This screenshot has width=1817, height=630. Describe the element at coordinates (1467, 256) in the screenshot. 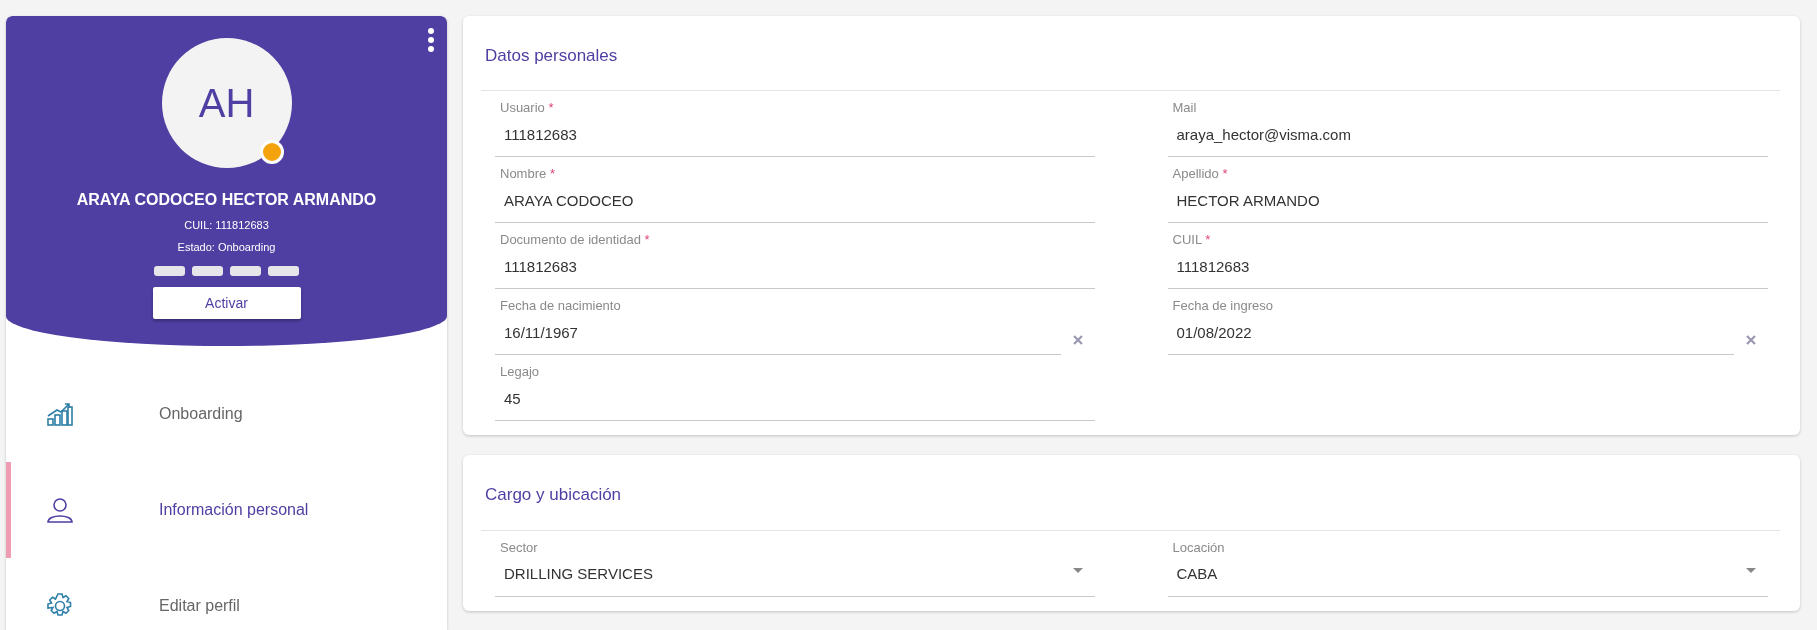

I see `form-field: CUIL * 111812683` at that location.